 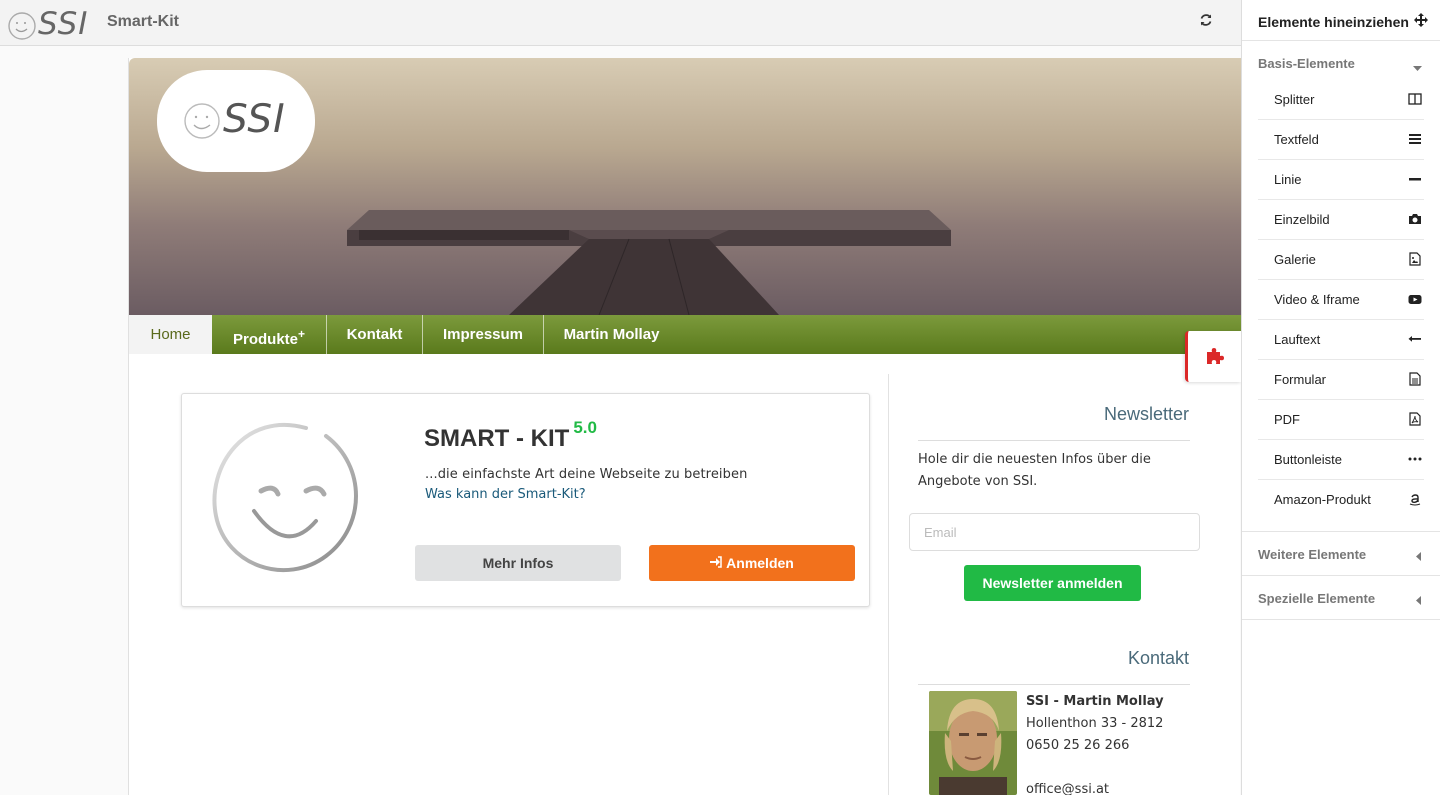 I want to click on minus-icon, so click(x=1415, y=179).